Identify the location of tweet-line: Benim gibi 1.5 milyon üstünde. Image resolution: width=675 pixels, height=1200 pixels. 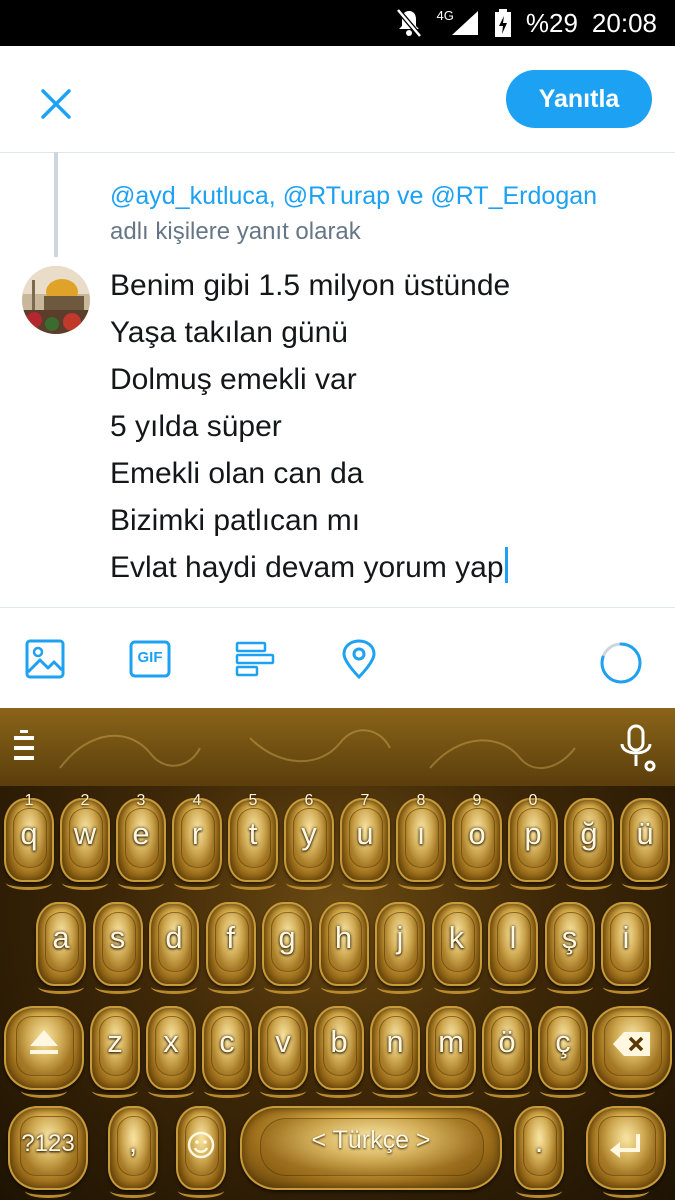
(310, 285).